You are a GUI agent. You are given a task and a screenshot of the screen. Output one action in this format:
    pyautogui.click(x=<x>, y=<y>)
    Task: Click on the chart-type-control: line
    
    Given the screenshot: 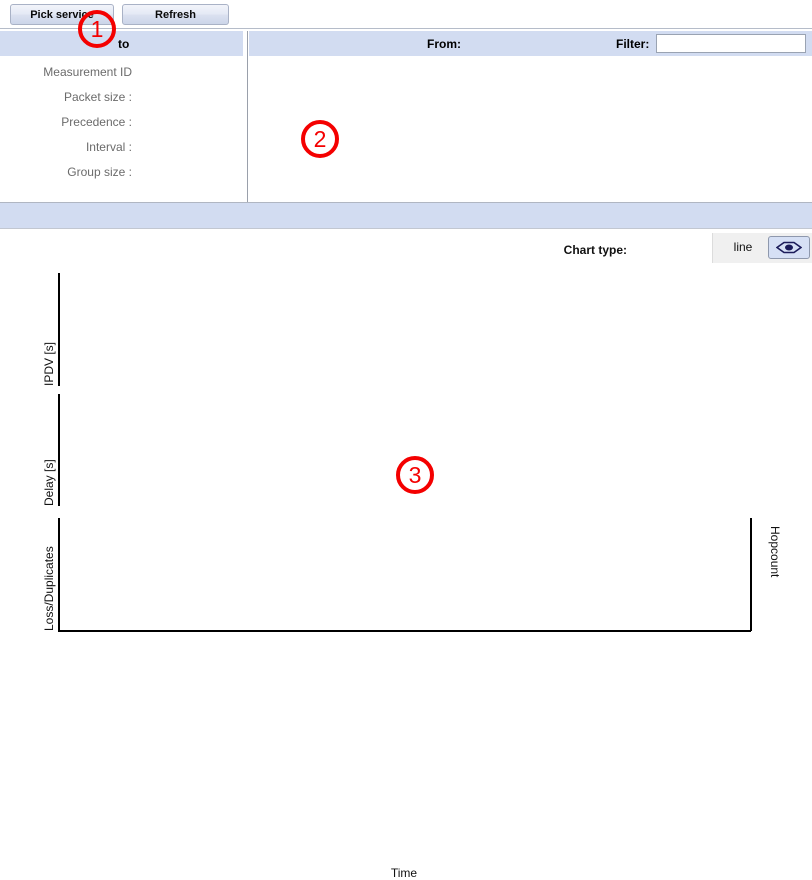 What is the action you would take?
    pyautogui.click(x=762, y=248)
    